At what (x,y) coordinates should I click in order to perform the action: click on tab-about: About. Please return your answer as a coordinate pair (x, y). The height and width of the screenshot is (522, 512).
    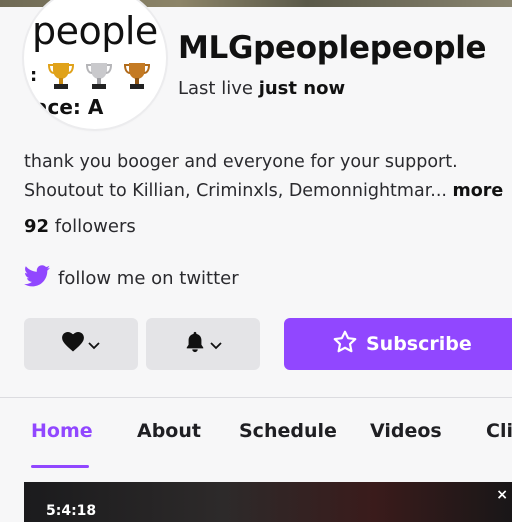
    Looking at the image, I should click on (169, 431).